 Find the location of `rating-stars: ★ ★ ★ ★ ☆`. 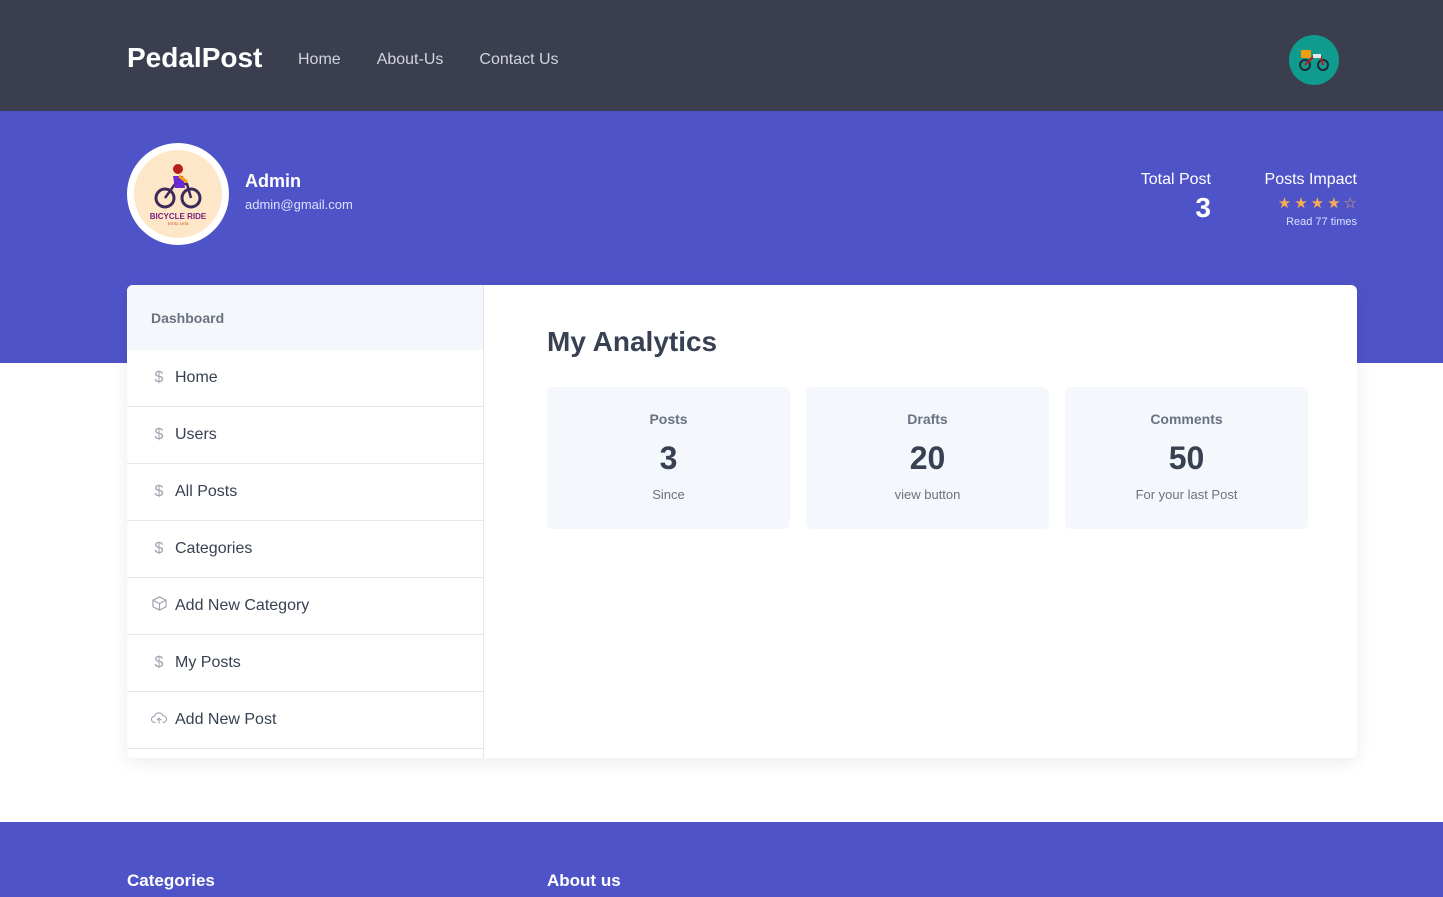

rating-stars: ★ ★ ★ ★ ☆ is located at coordinates (1311, 204).